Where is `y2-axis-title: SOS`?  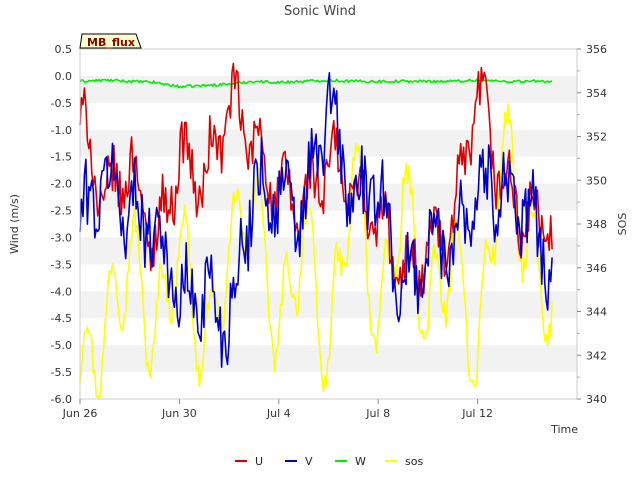
y2-axis-title: SOS is located at coordinates (622, 224).